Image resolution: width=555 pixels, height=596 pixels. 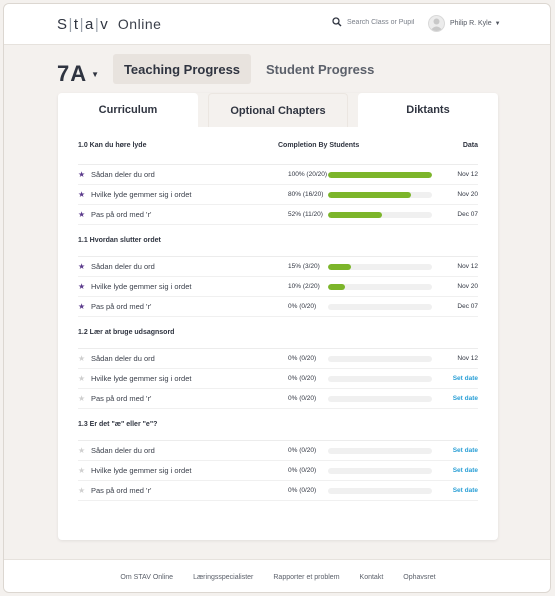 What do you see at coordinates (277, 24) in the screenshot?
I see `top-header: S|t|a|v Online Philip R. Kyle ▼` at bounding box center [277, 24].